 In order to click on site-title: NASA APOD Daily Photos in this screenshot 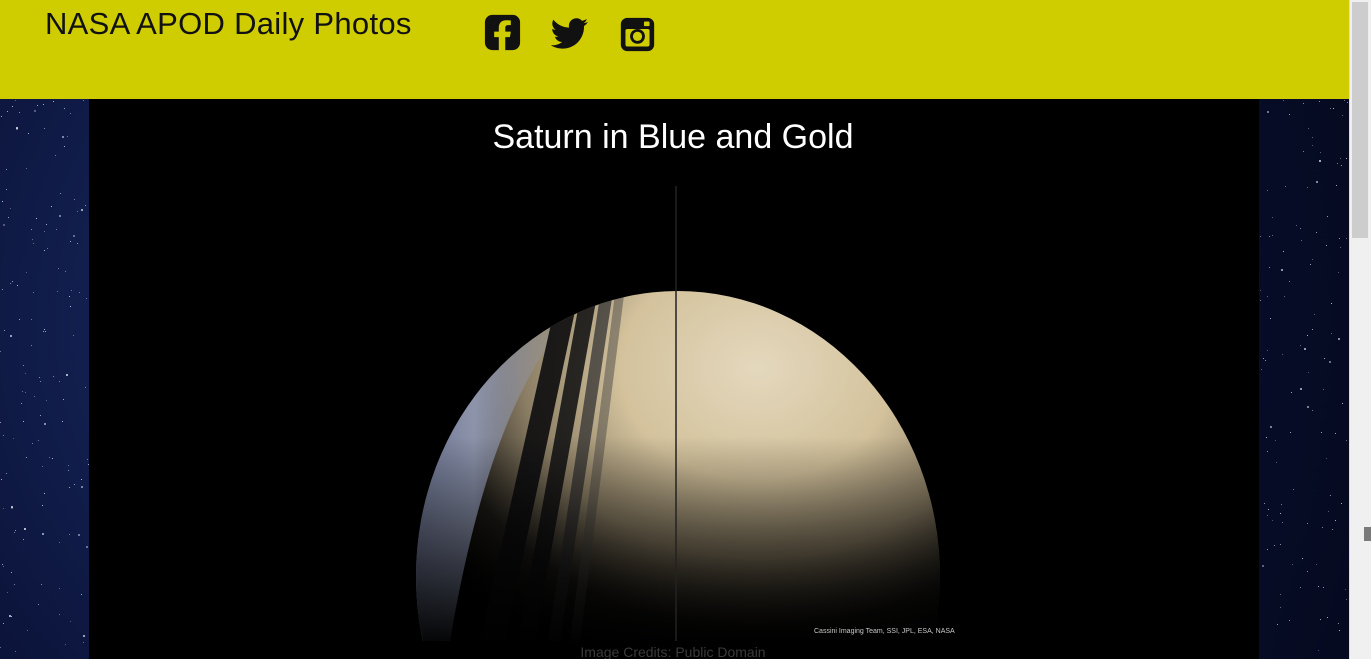, I will do `click(228, 24)`.